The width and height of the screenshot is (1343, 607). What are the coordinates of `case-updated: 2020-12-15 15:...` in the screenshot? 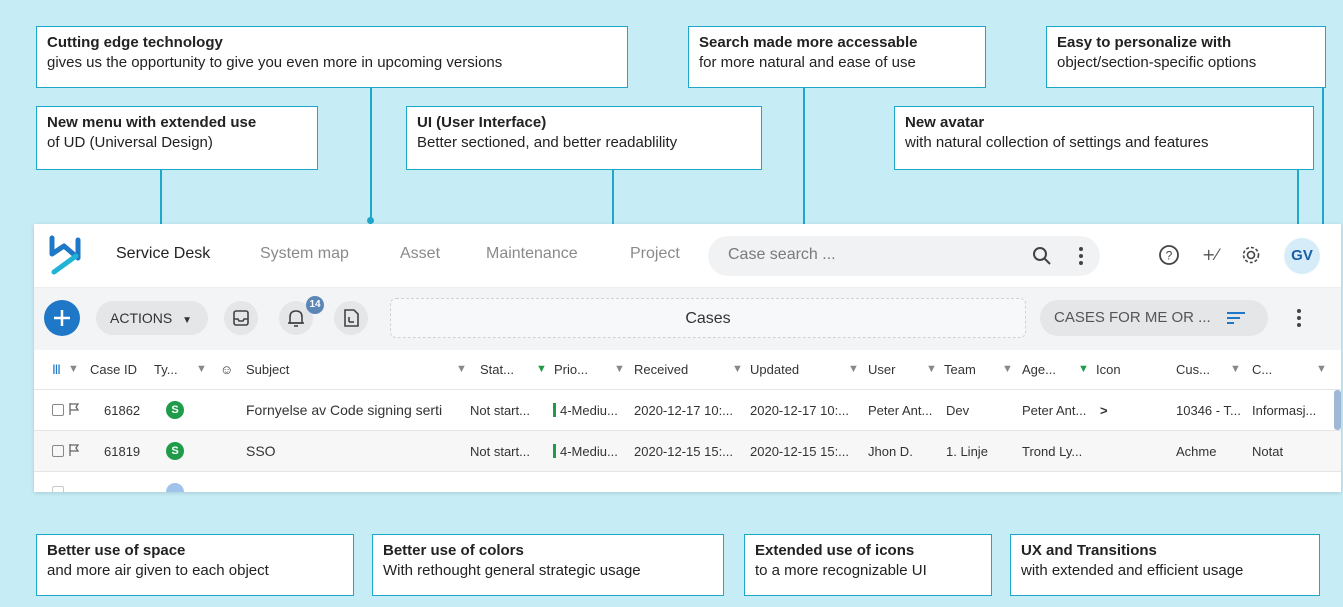 It's located at (800, 451).